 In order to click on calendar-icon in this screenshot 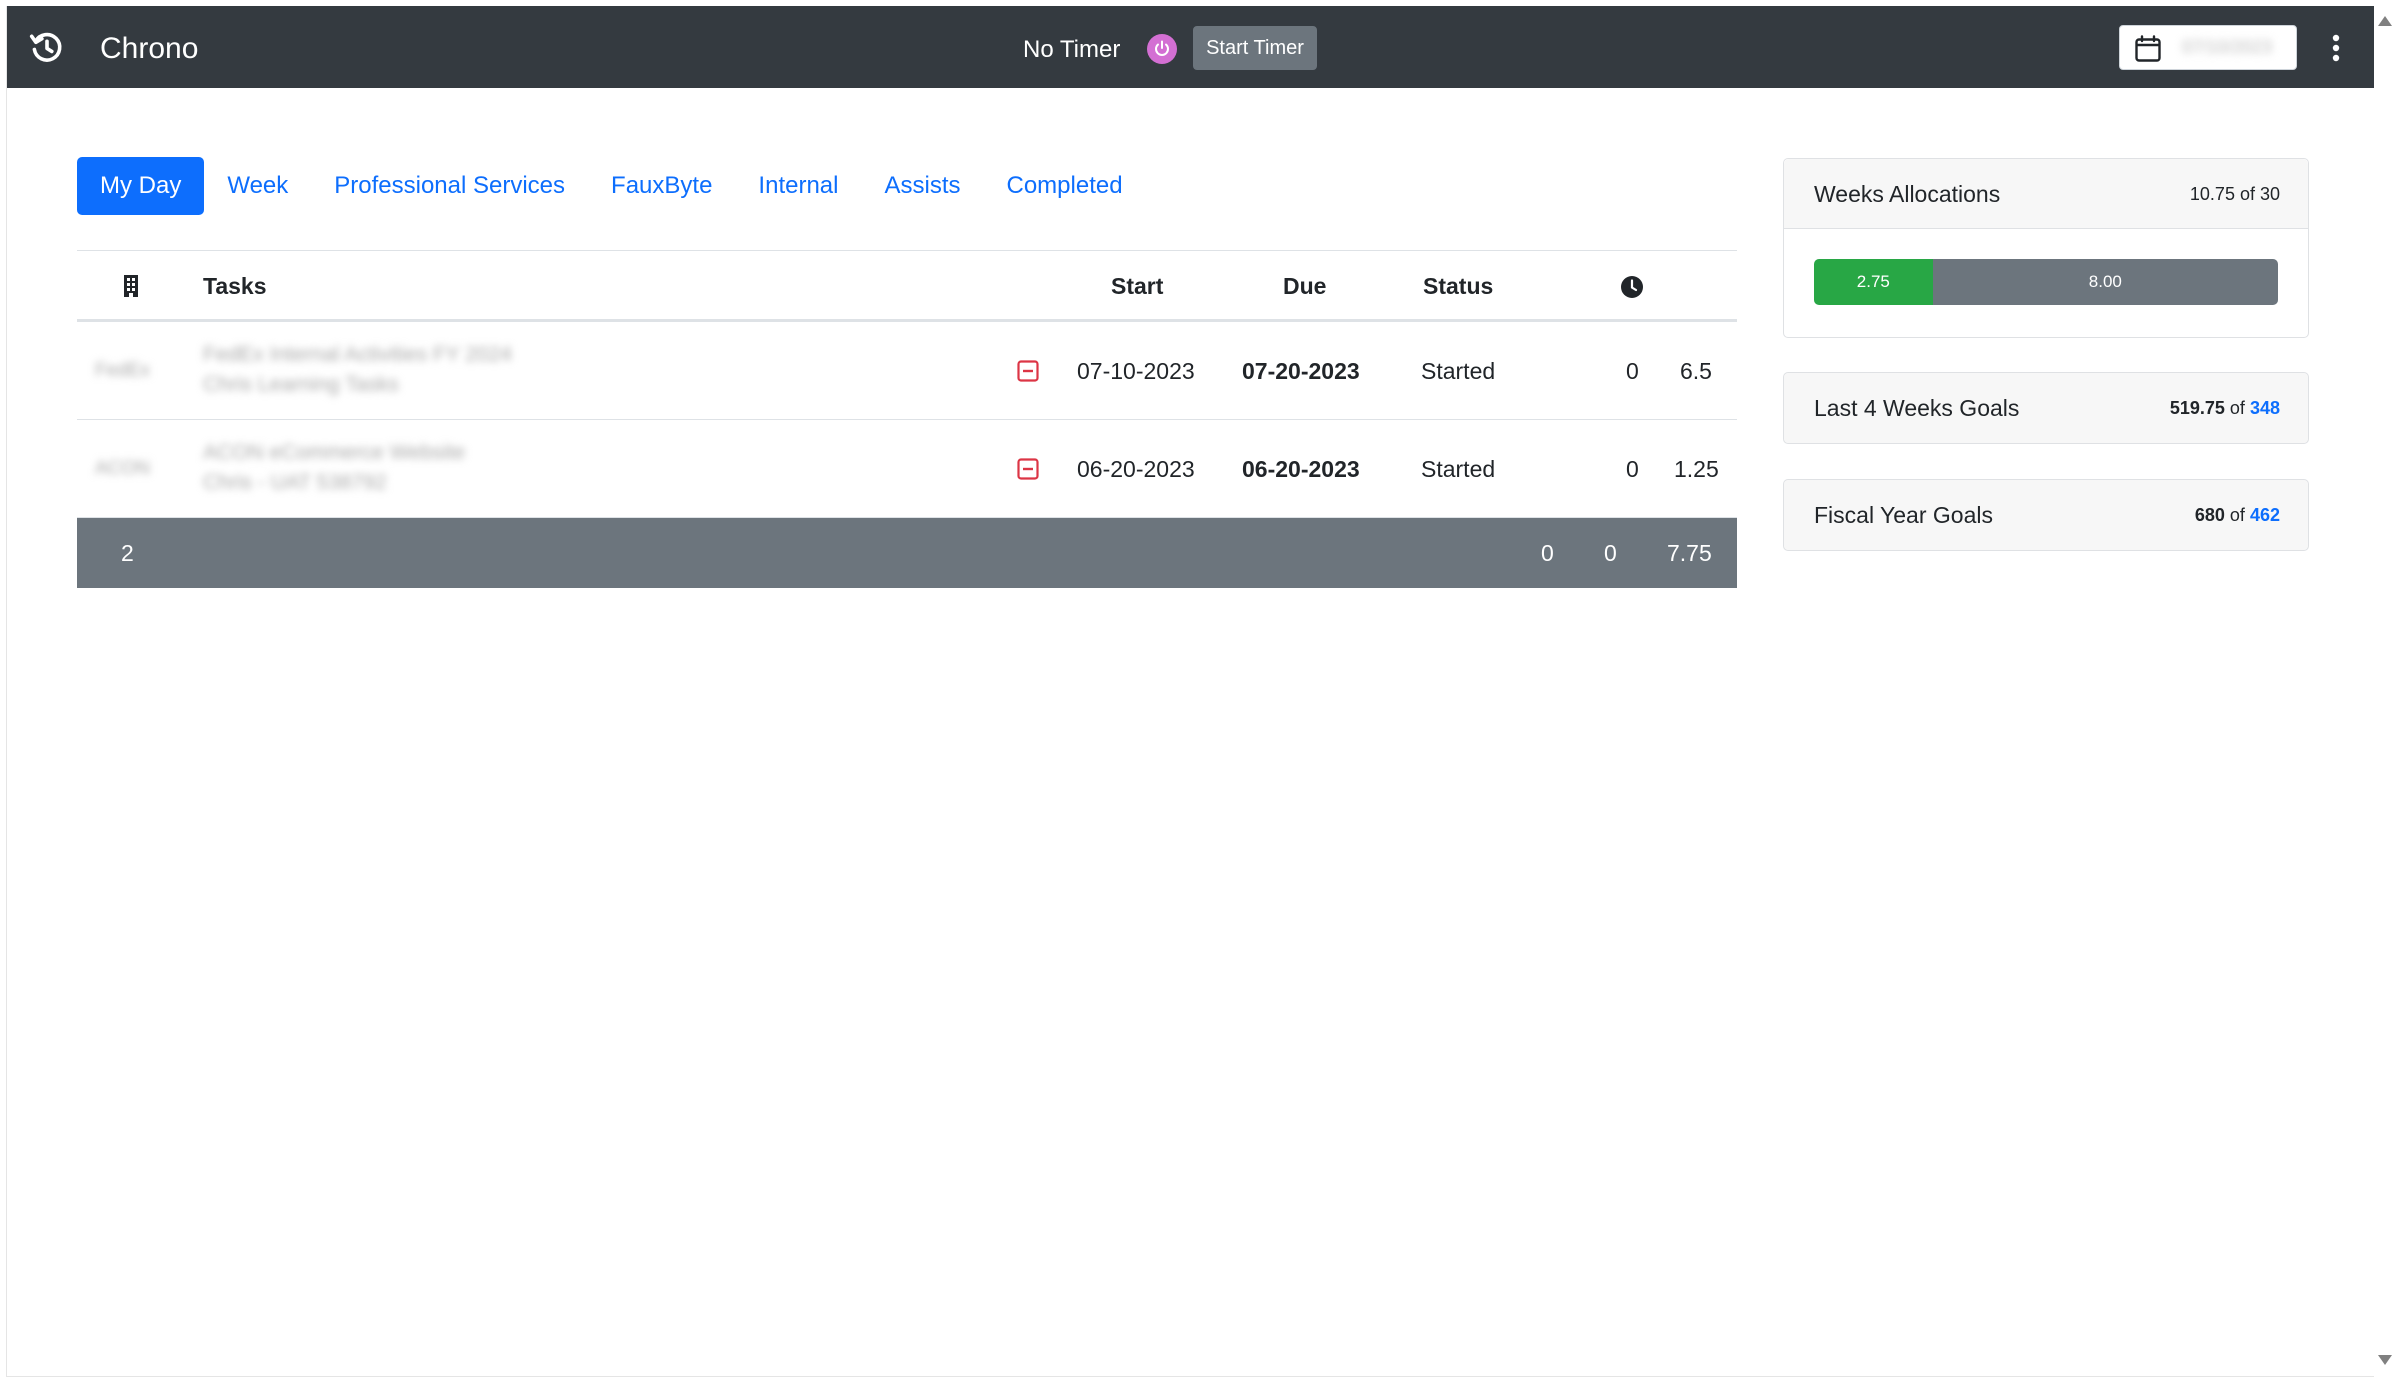, I will do `click(2148, 48)`.